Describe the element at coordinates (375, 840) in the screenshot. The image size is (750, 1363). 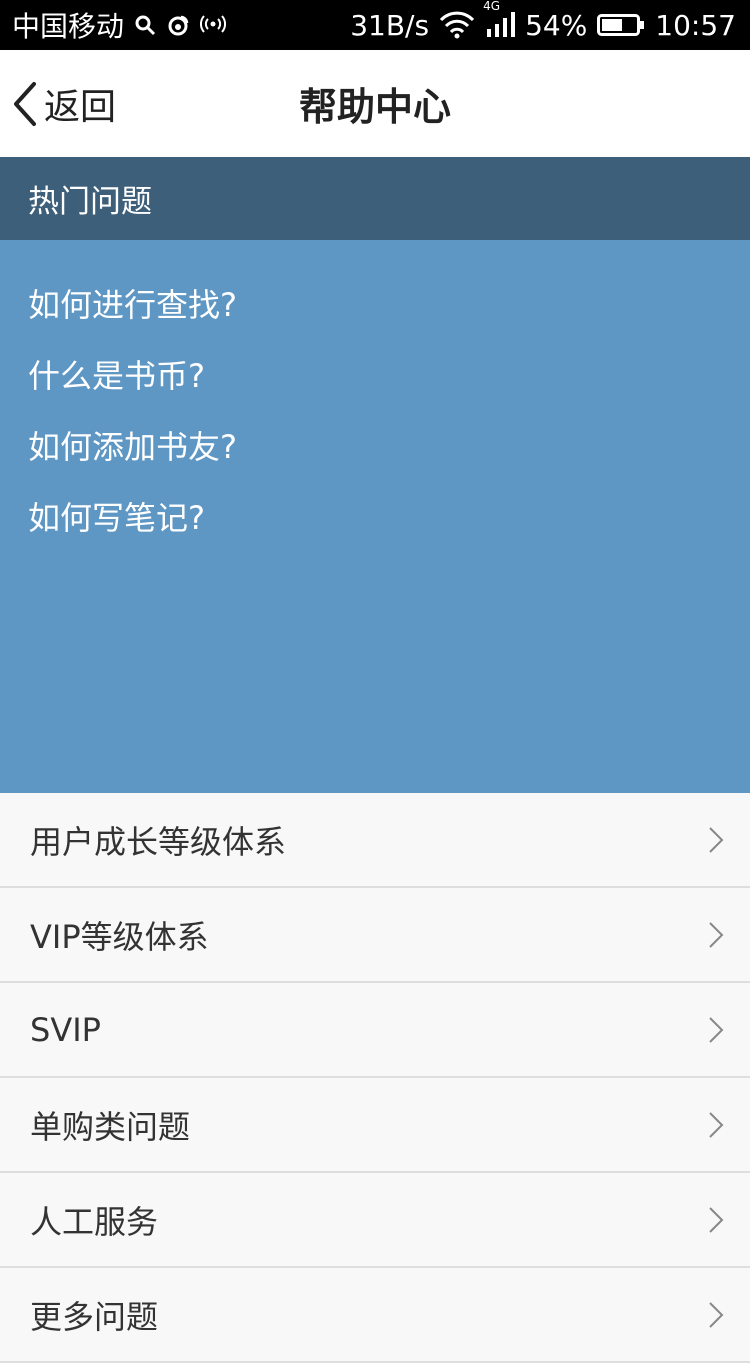
I see `menu-item-growth-levels: 用户成长等级体系` at that location.